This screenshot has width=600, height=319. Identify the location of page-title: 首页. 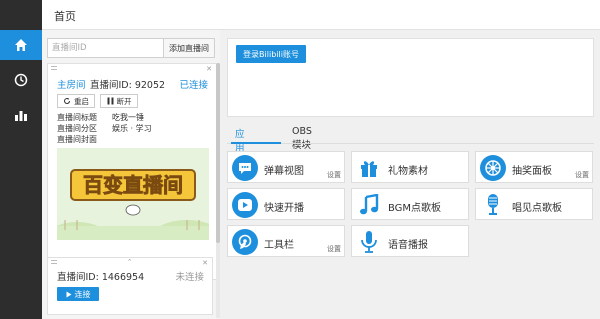
(65, 16).